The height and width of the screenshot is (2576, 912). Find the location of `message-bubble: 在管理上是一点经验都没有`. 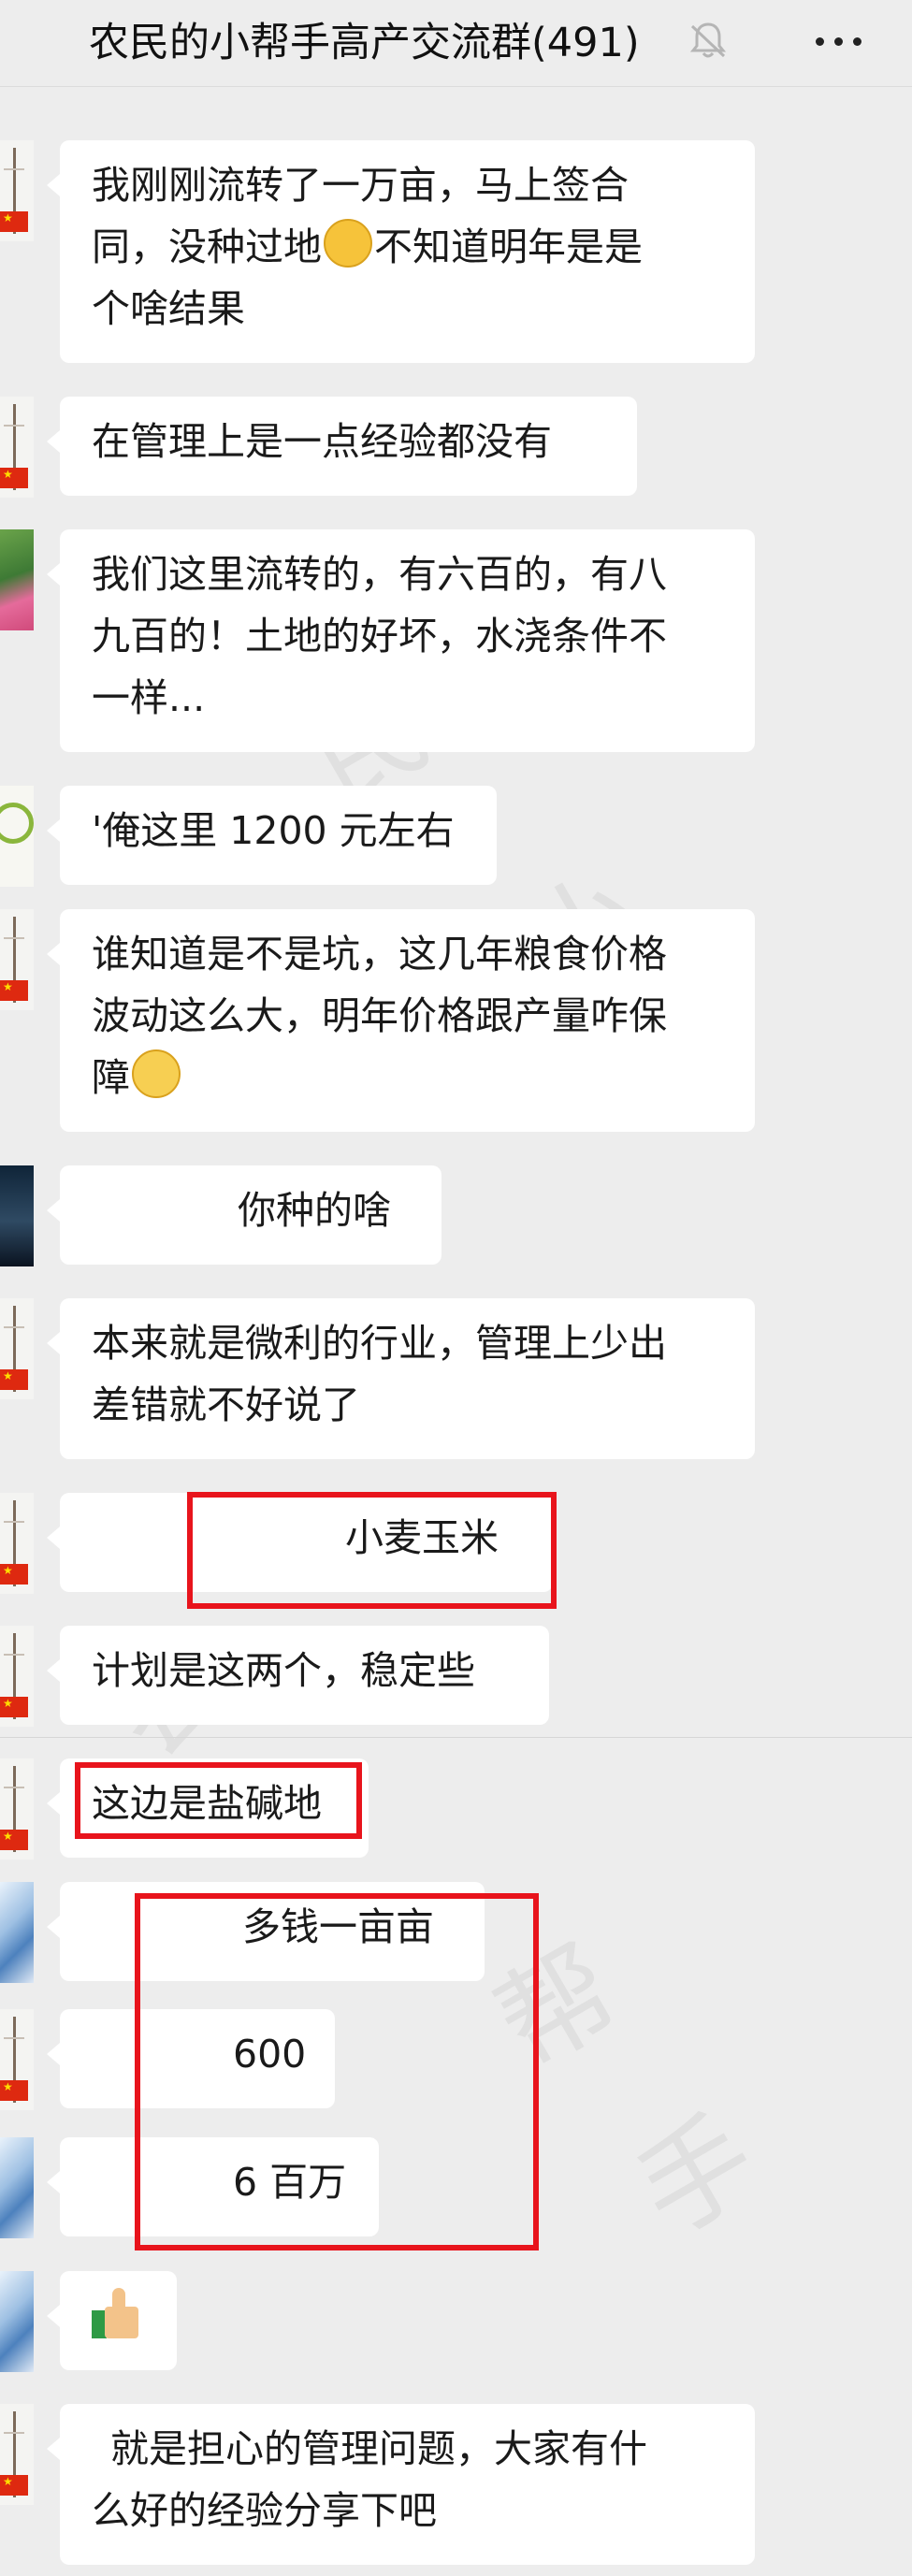

message-bubble: 在管理上是一点经验都没有 is located at coordinates (342, 446).